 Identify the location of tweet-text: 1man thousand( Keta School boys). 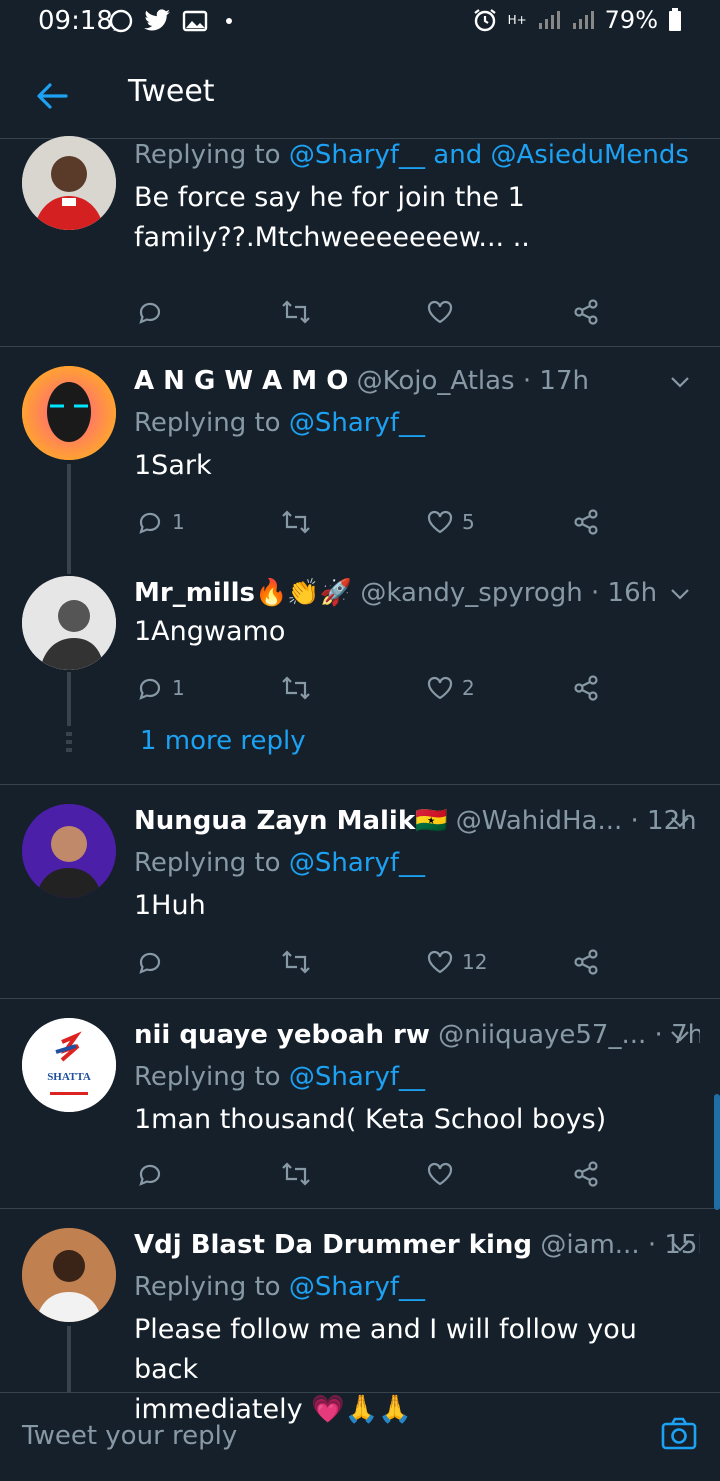
(370, 1119).